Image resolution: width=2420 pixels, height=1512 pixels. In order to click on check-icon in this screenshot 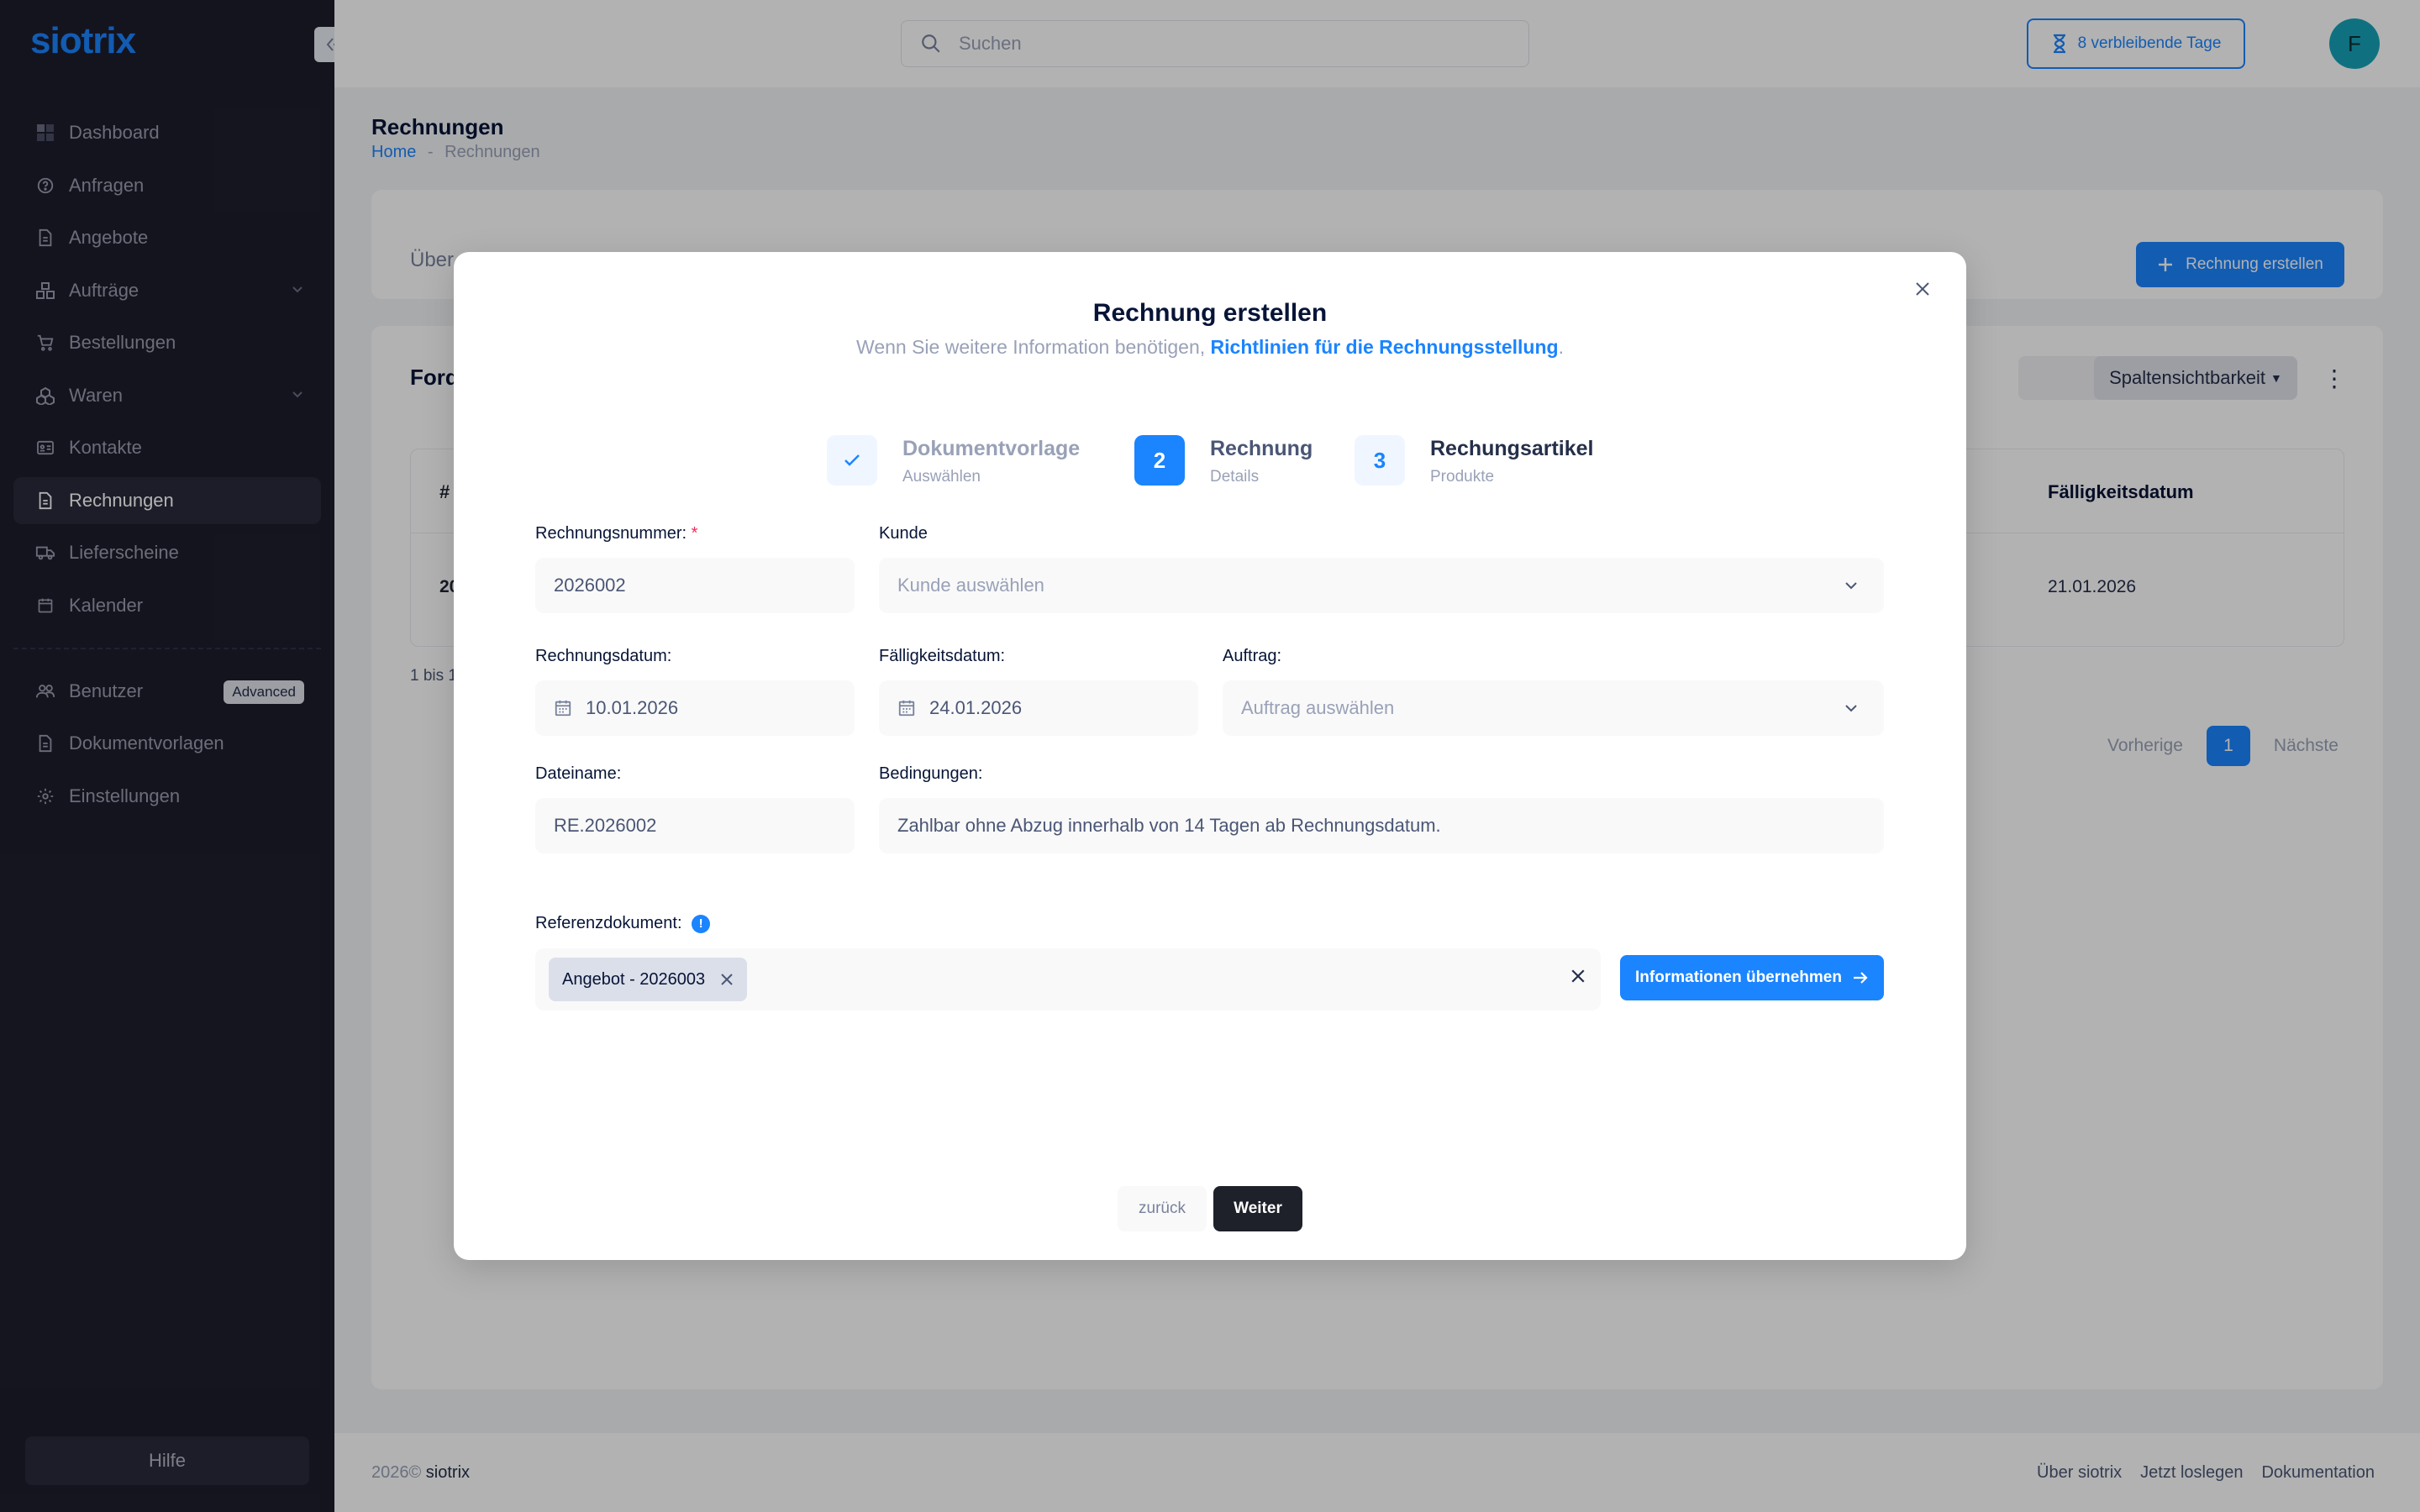, I will do `click(852, 460)`.